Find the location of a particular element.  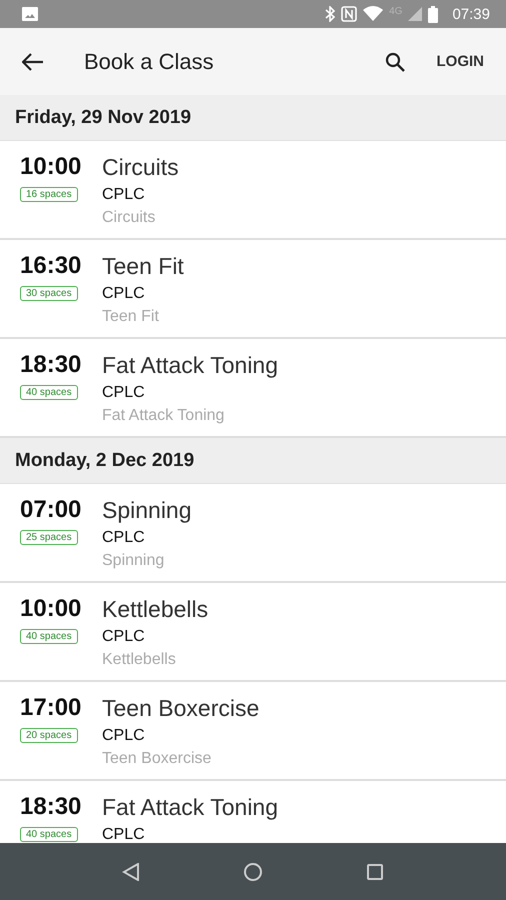

class-row: 16:30 30 spaces Teen Fit CPLC Teen Fit is located at coordinates (253, 289).